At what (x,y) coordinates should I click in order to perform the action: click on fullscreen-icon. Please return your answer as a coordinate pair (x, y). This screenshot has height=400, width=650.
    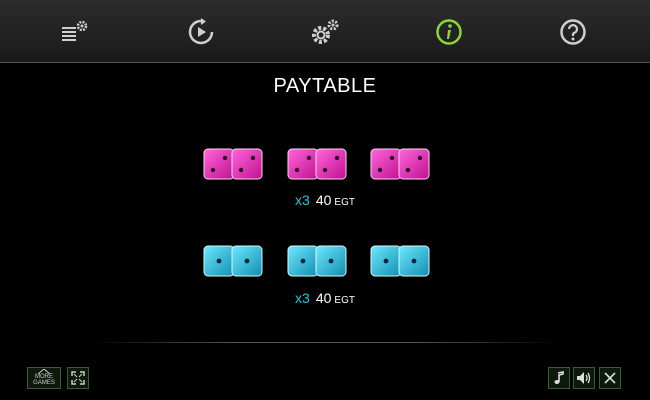
    Looking at the image, I should click on (78, 378).